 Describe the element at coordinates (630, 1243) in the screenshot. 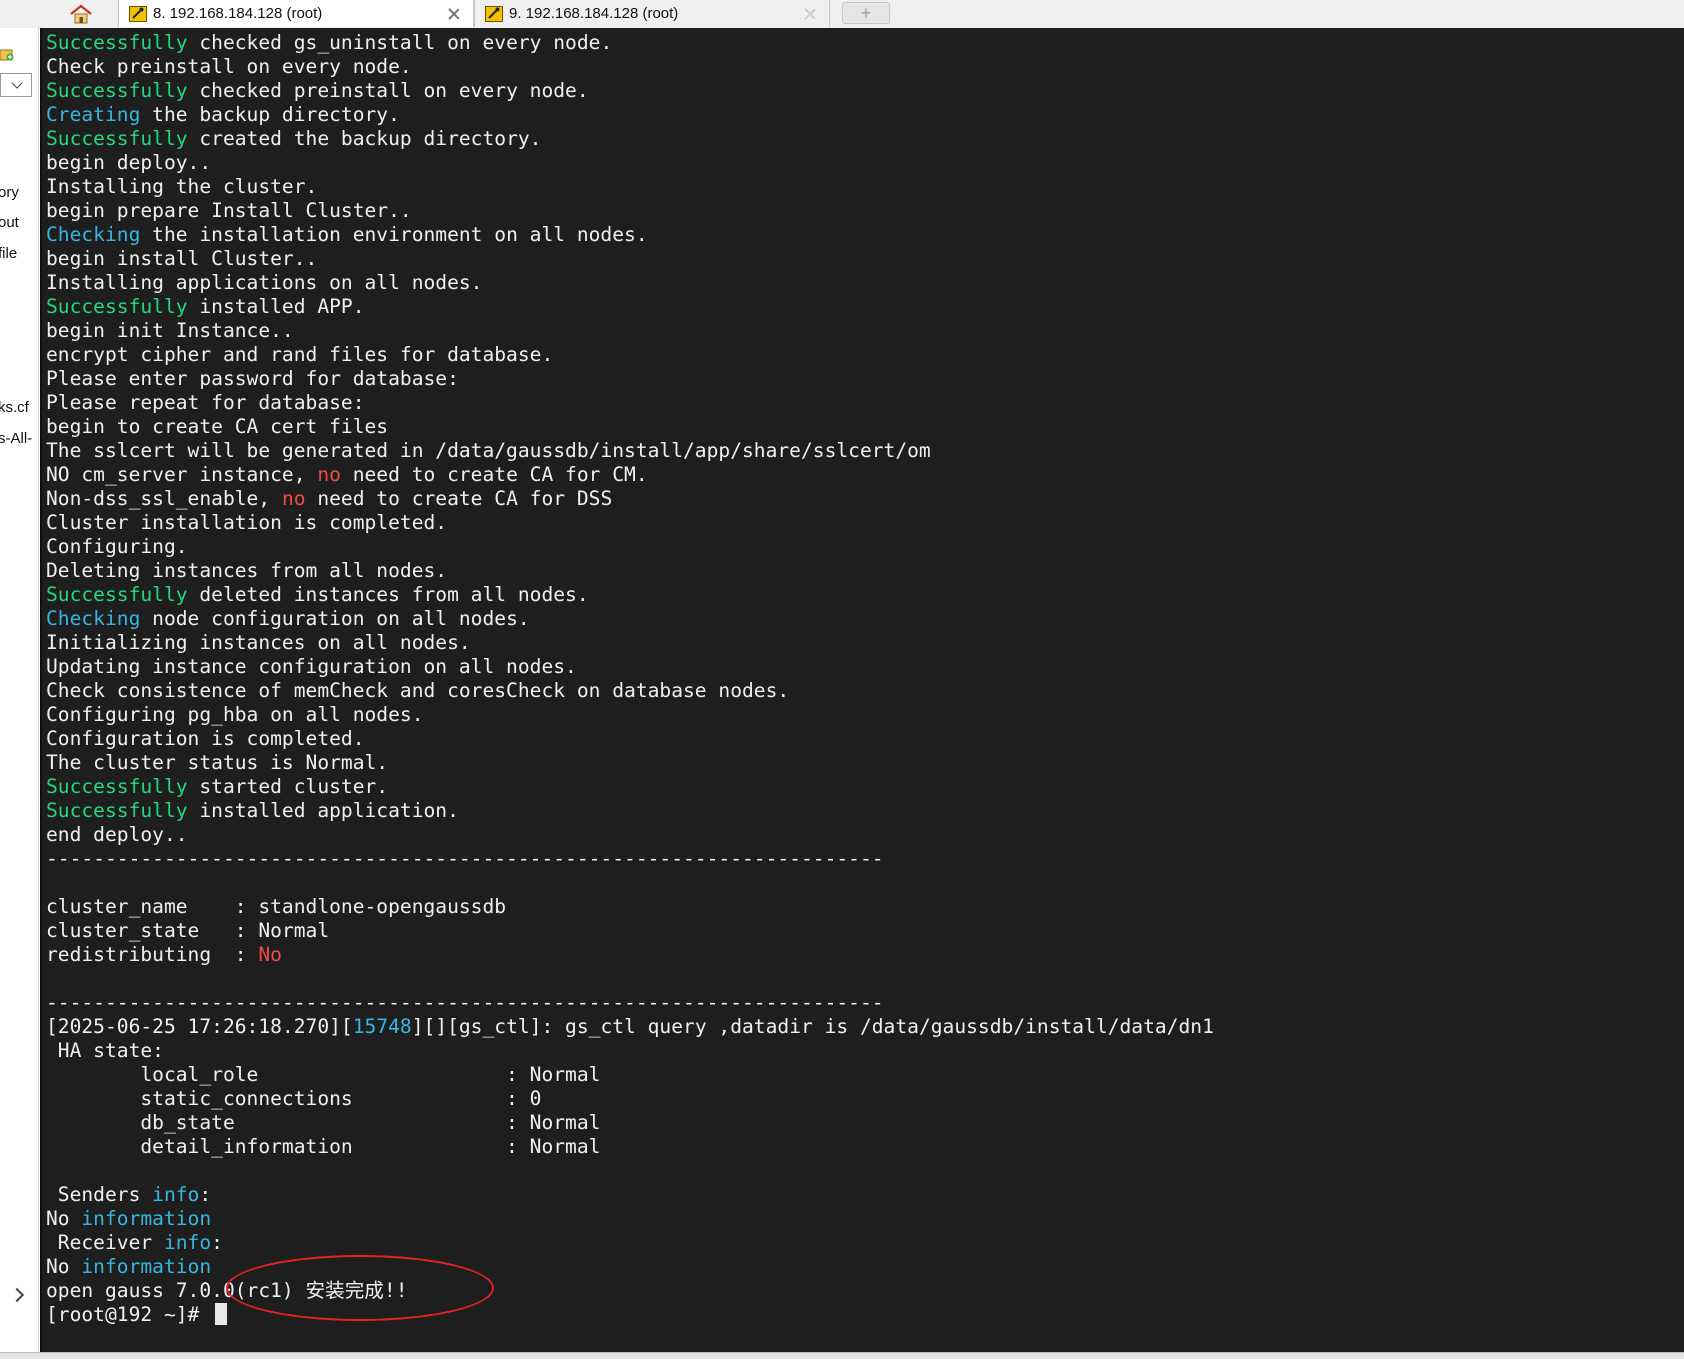

I see `terminal-line: Receiver info:` at that location.